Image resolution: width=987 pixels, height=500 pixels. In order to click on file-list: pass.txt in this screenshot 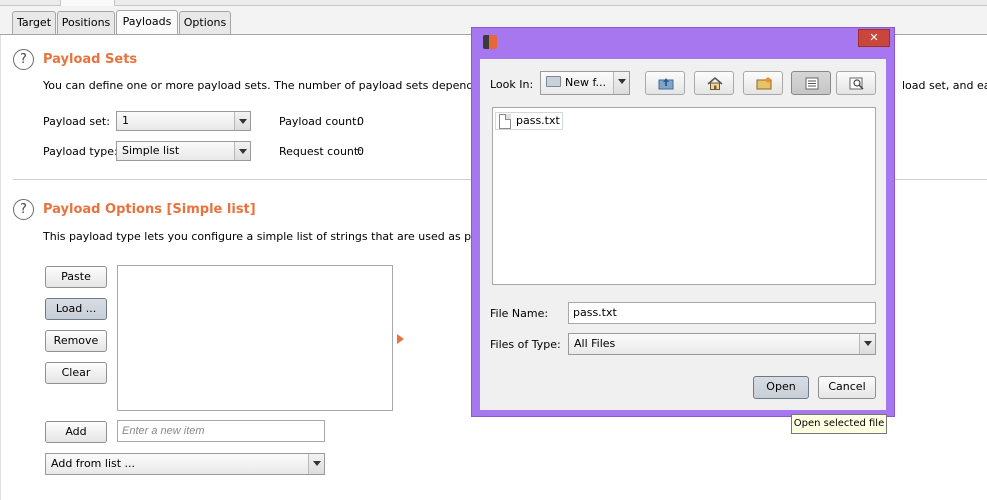, I will do `click(684, 196)`.